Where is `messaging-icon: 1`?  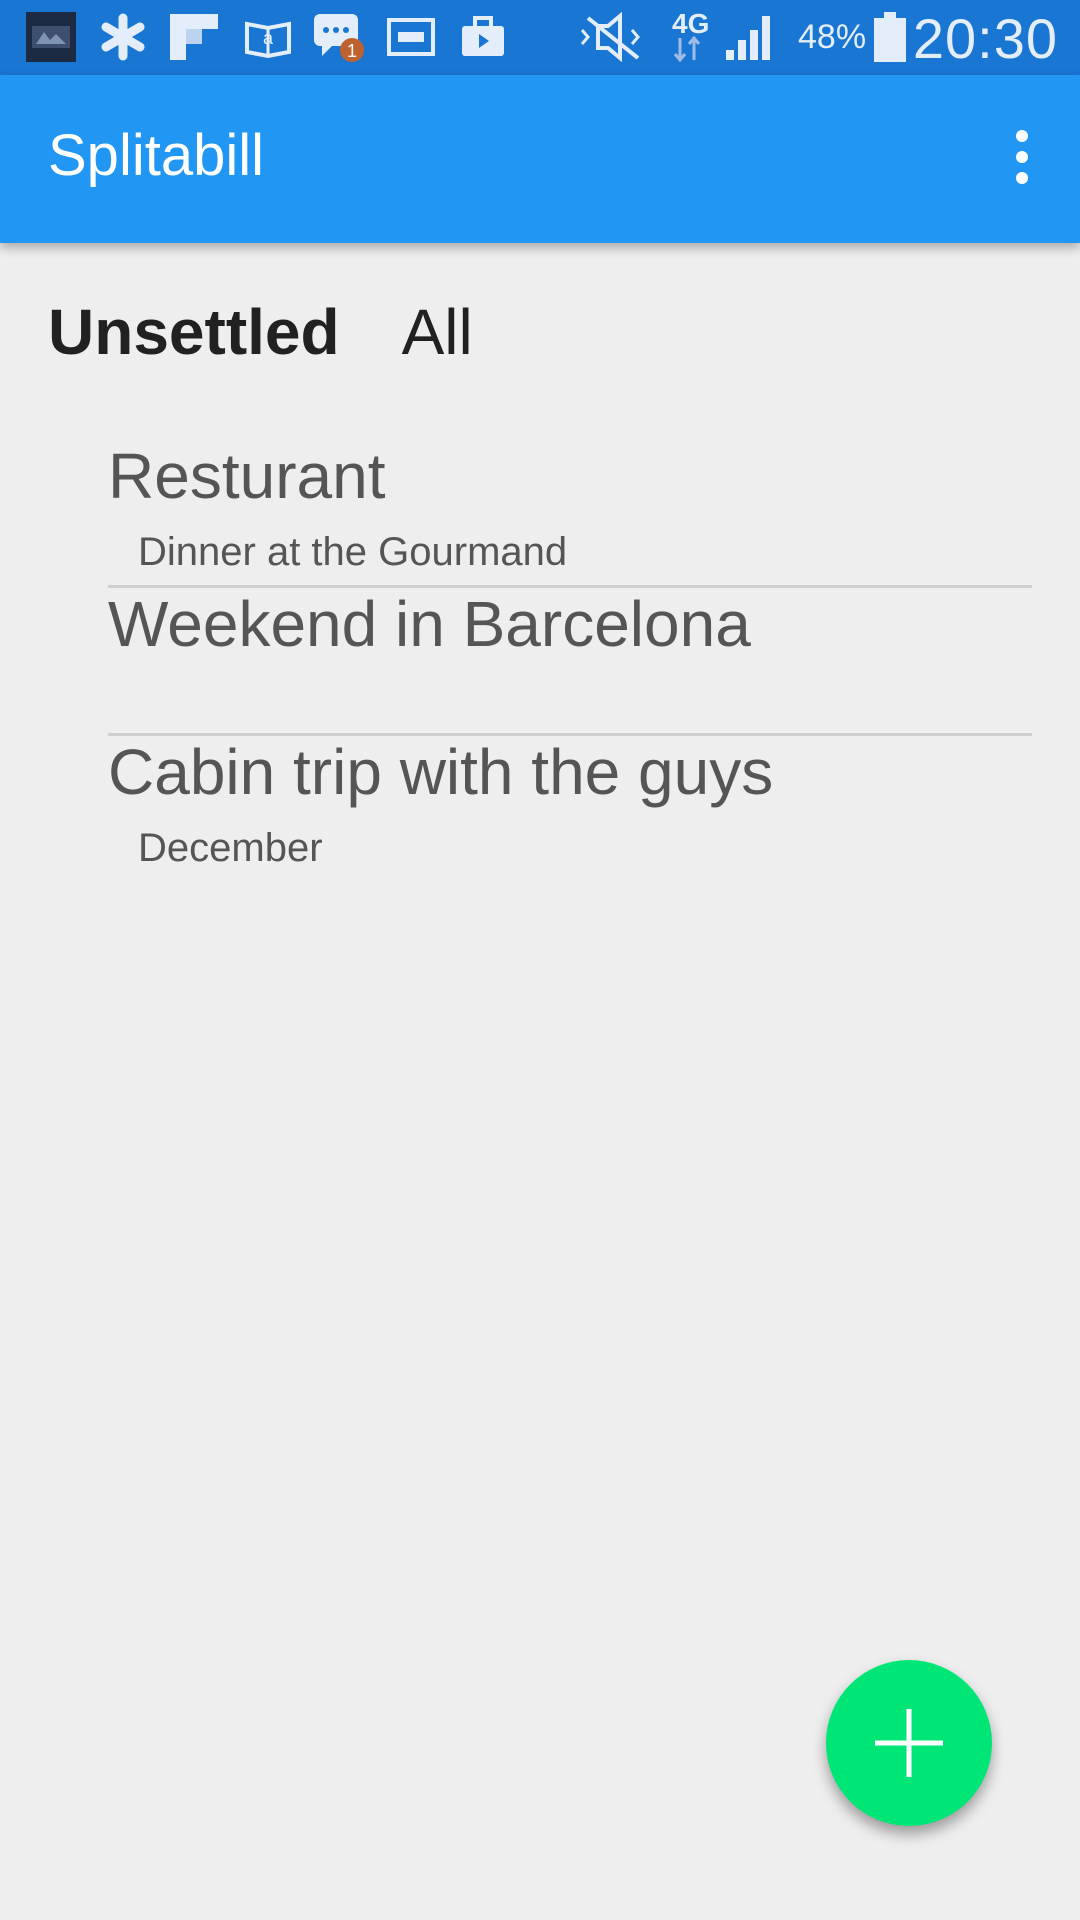 messaging-icon: 1 is located at coordinates (339, 37).